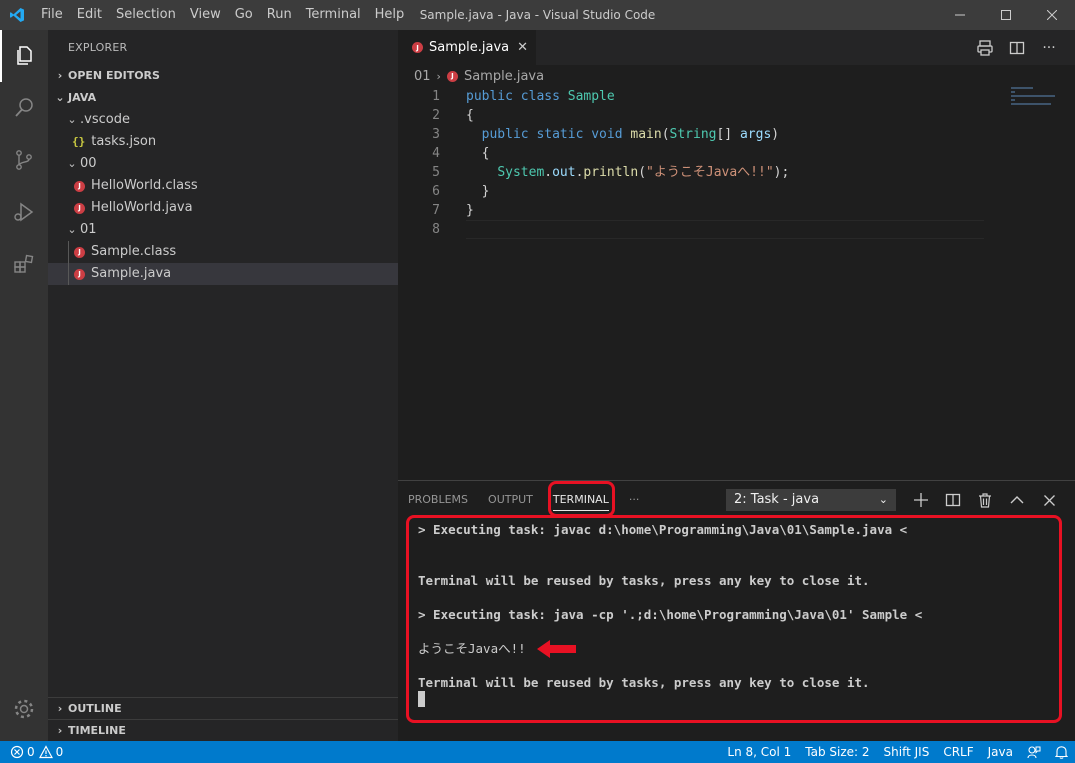  I want to click on split-terminal-button, so click(953, 500).